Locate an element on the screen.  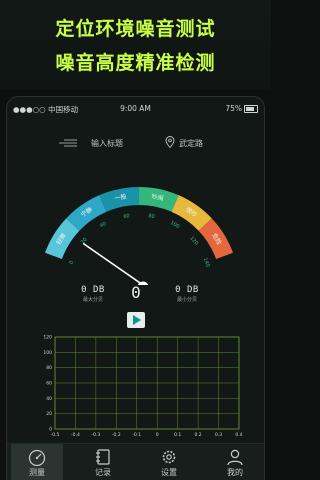
tab-records: 记录 is located at coordinates (103, 462).